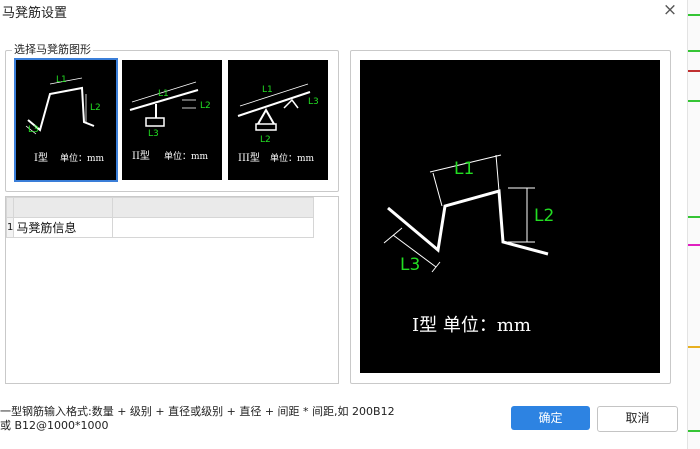 The image size is (700, 449). What do you see at coordinates (410, 265) in the screenshot?
I see `preview-label-l3: L3` at bounding box center [410, 265].